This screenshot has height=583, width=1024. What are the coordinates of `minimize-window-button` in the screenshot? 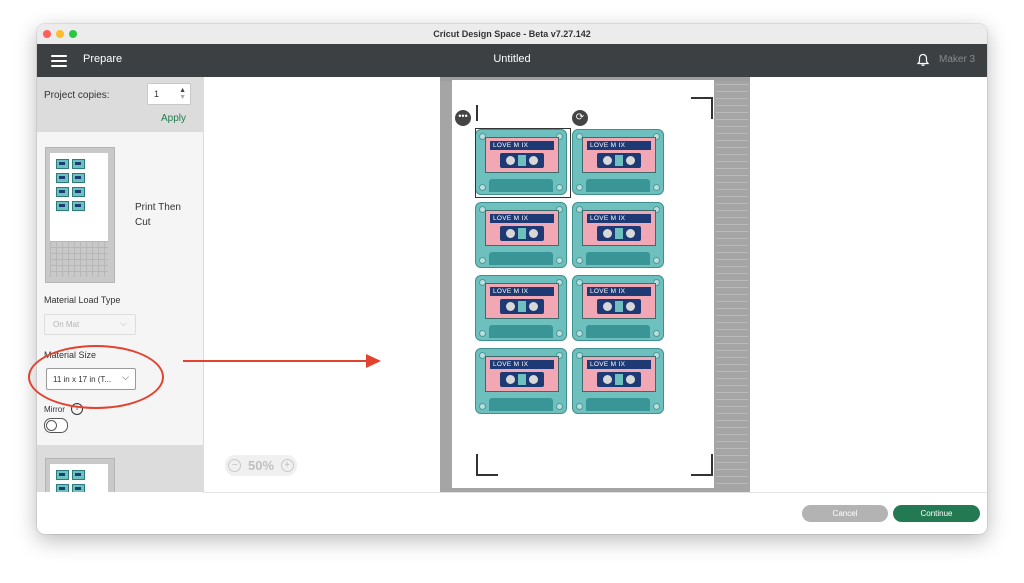 It's located at (60, 34).